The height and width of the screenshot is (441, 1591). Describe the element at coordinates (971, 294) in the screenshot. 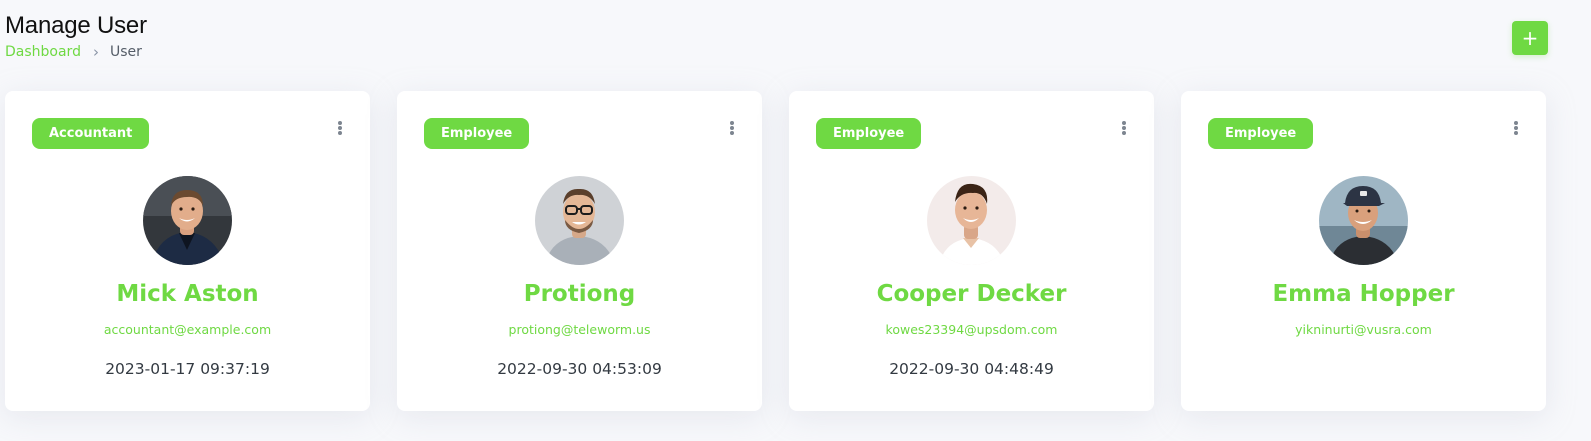

I see `user-name: Cooper Decker` at that location.